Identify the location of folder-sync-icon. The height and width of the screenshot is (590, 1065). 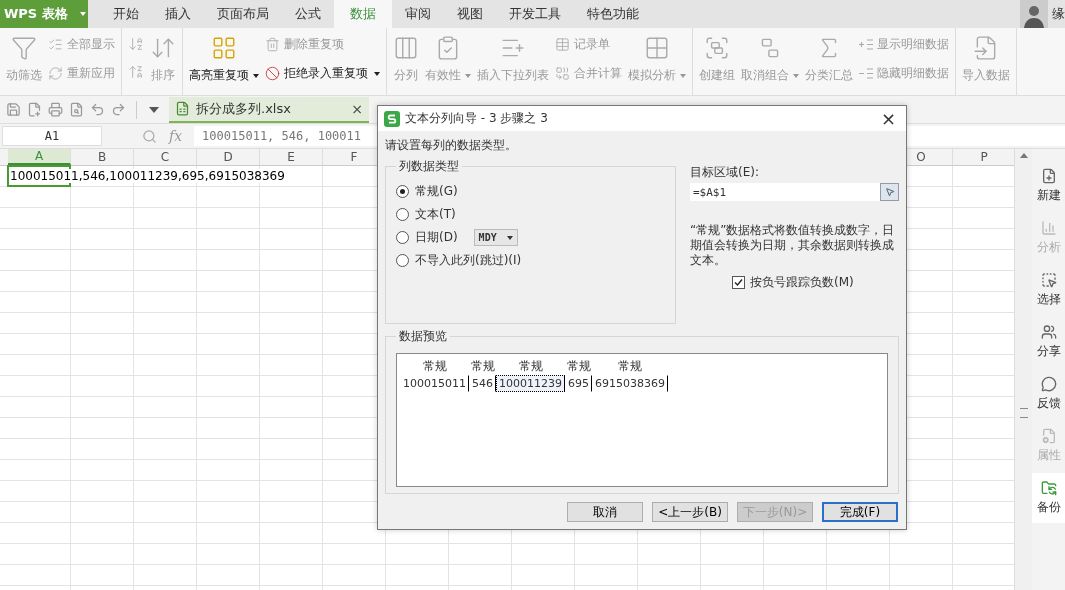
(1048, 488).